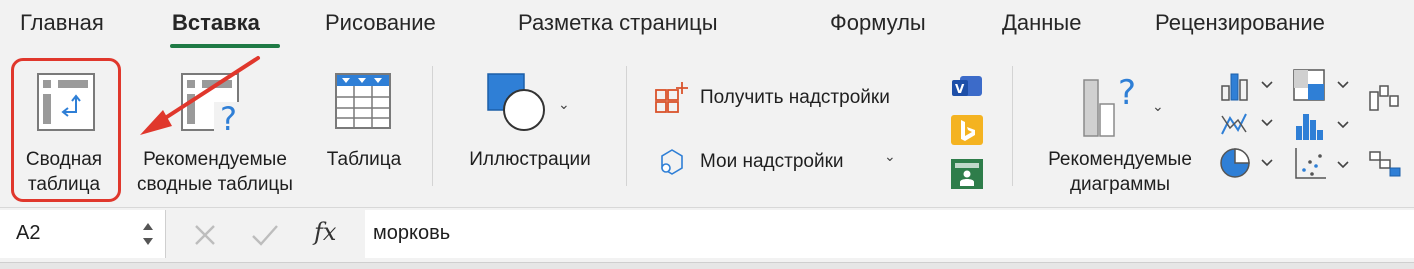  I want to click on insert-function-icon: fx, so click(325, 232).